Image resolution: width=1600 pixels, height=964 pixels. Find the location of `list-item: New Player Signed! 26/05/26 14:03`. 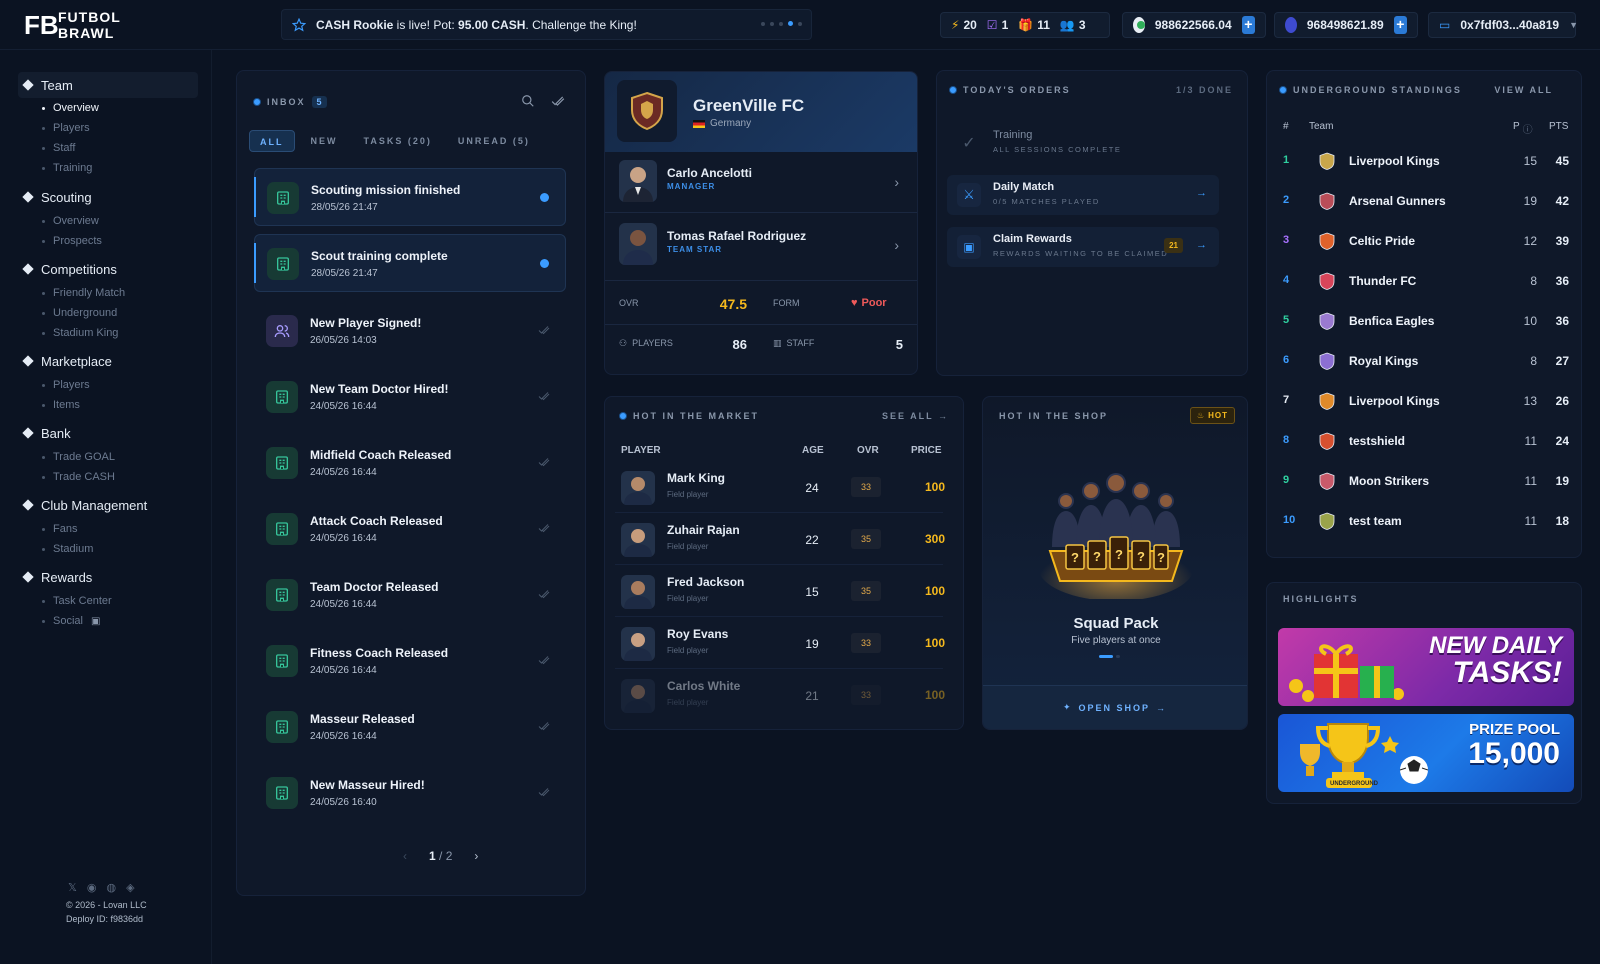

list-item: New Player Signed! 26/05/26 14:03 is located at coordinates (410, 331).